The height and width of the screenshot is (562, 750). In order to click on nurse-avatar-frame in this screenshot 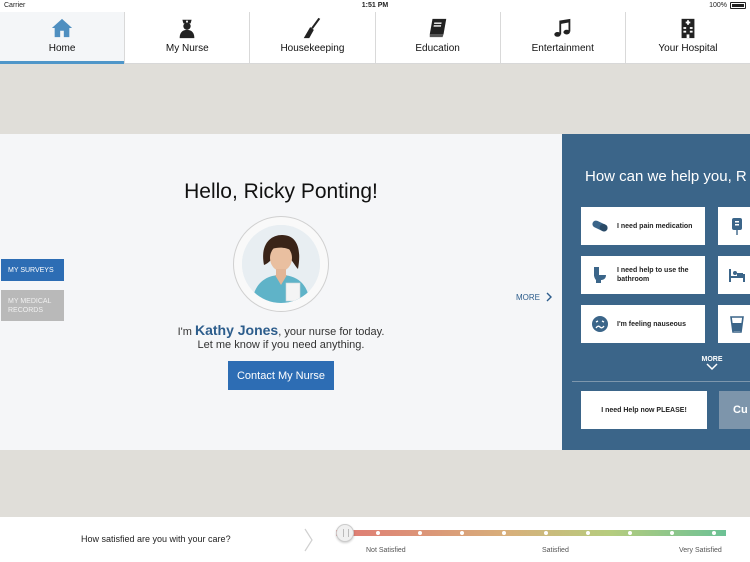, I will do `click(281, 264)`.